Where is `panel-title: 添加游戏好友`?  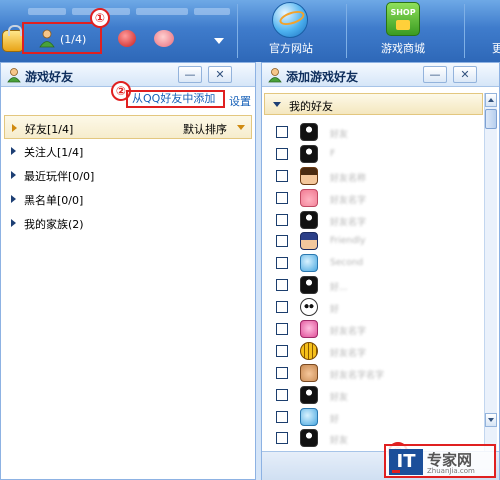 panel-title: 添加游戏好友 is located at coordinates (322, 77).